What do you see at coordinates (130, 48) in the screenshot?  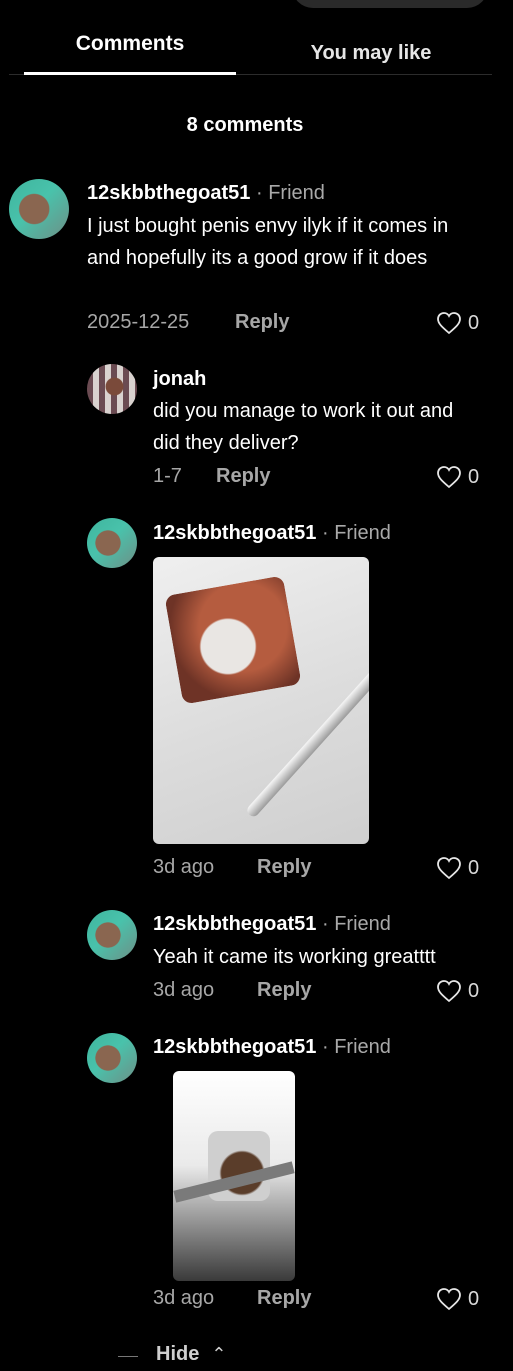 I see `tab-comments: Comments` at bounding box center [130, 48].